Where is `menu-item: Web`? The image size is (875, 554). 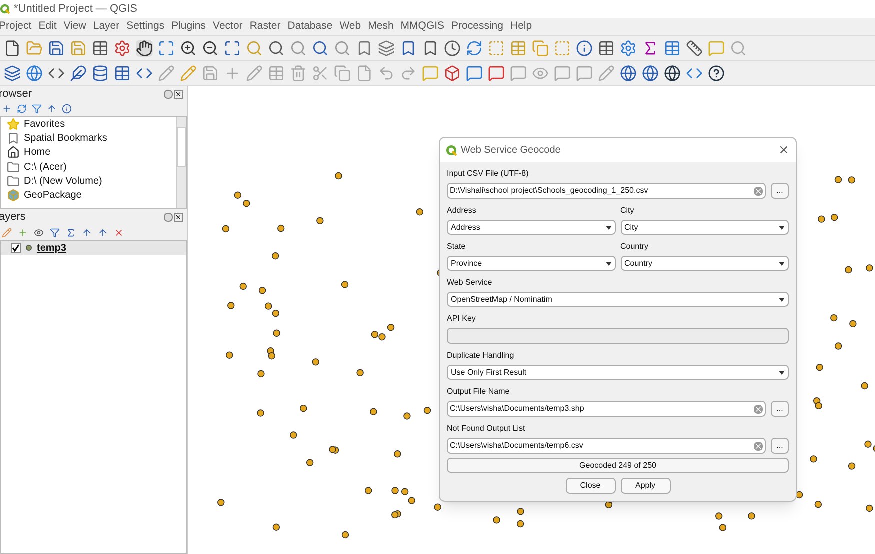 menu-item: Web is located at coordinates (351, 26).